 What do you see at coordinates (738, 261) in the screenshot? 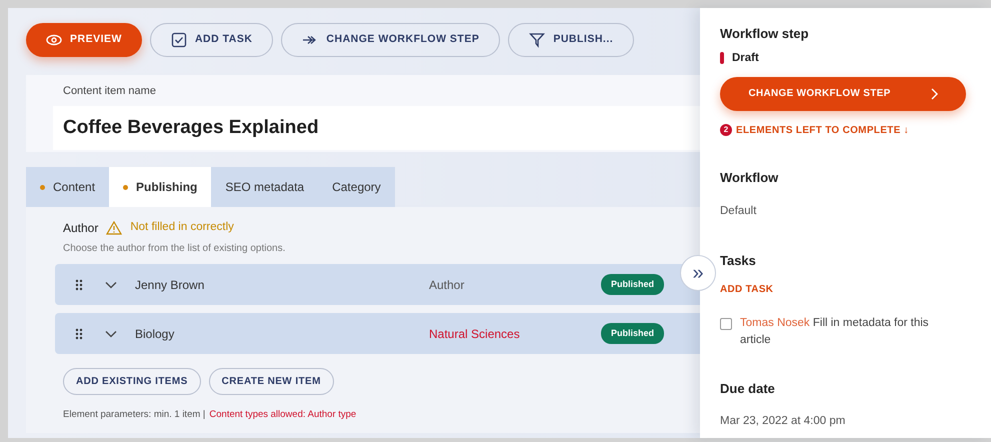
I see `section-heading: Tasks` at bounding box center [738, 261].